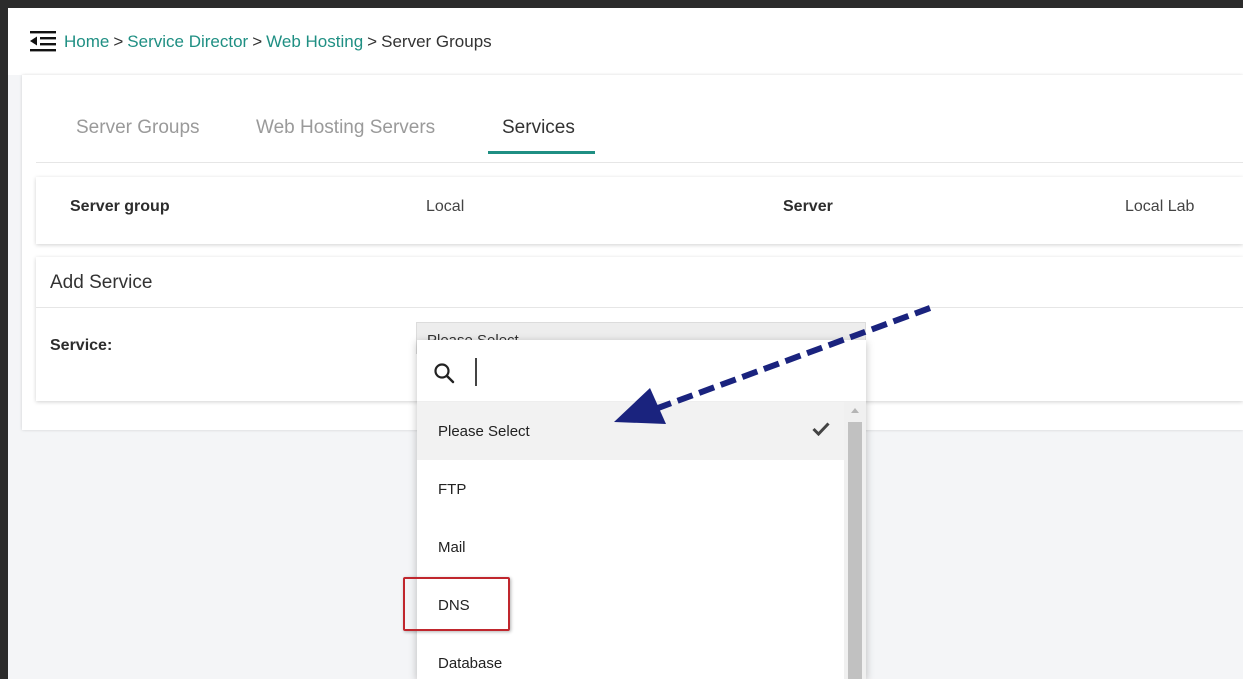 The width and height of the screenshot is (1243, 679). I want to click on option-label: FTP, so click(452, 489).